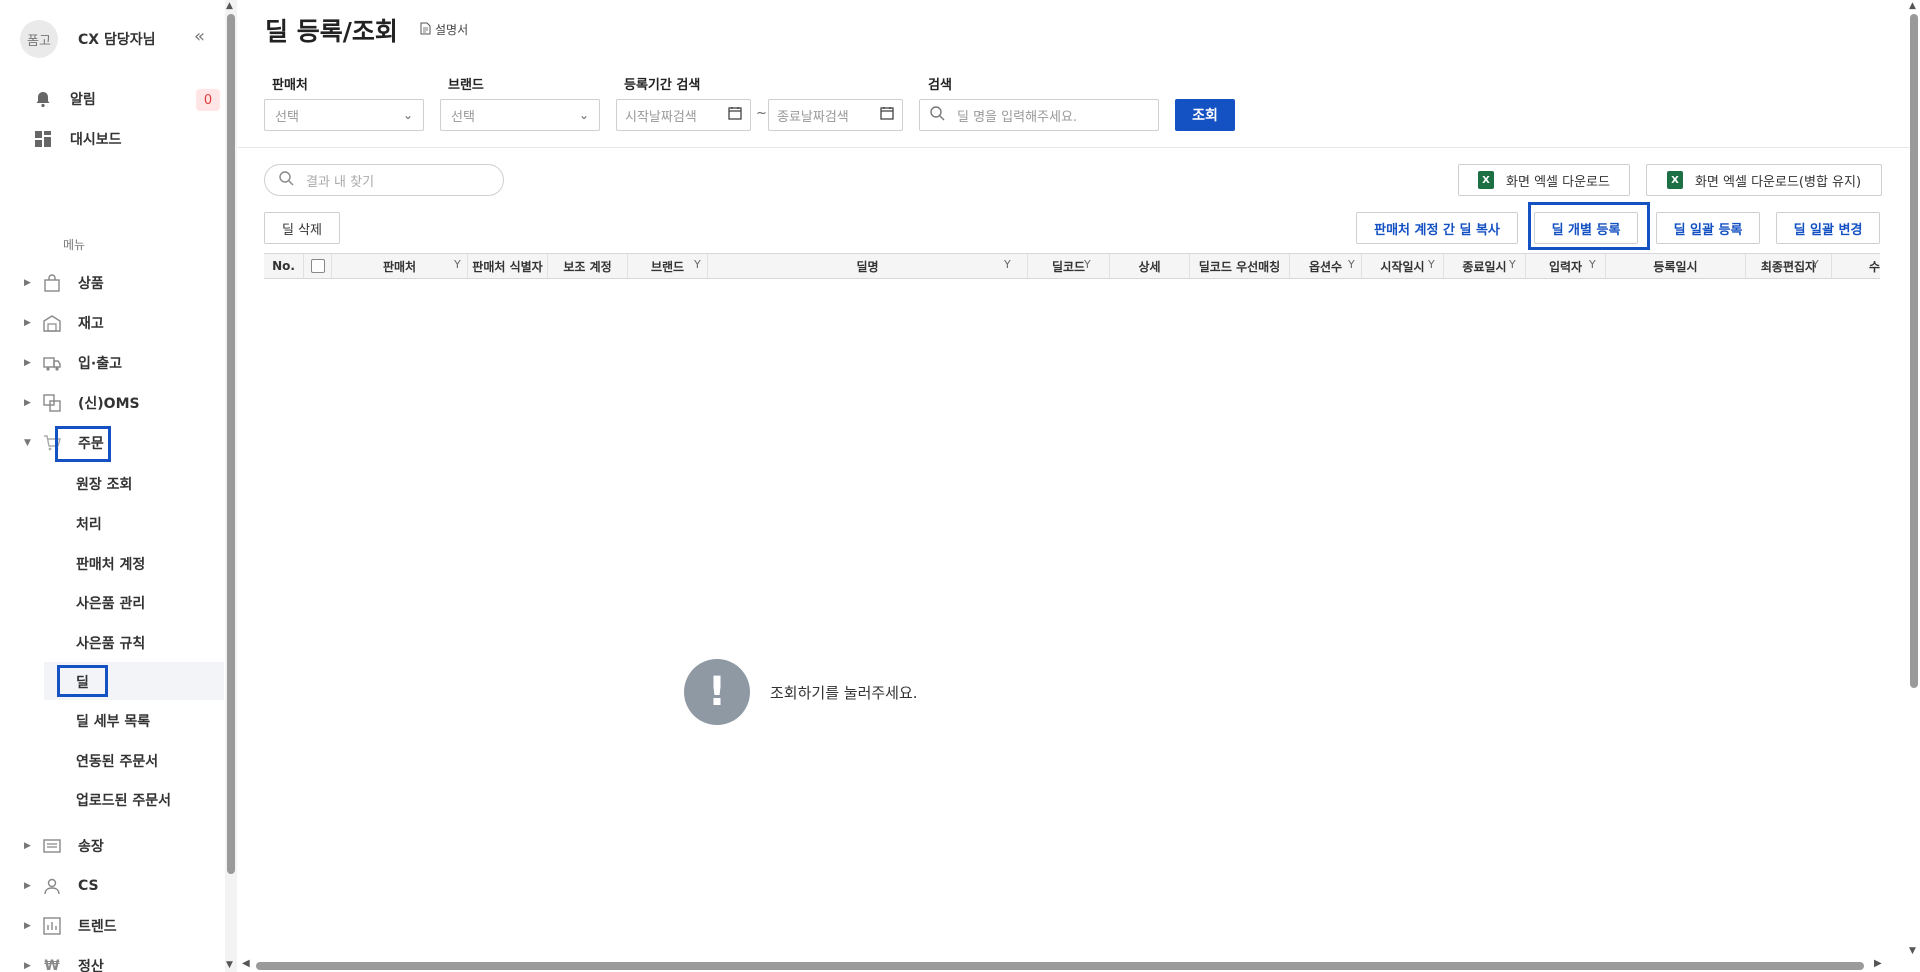 Image resolution: width=1920 pixels, height=972 pixels. What do you see at coordinates (64, 283) in the screenshot?
I see `sidebar-item-products: ▶ 상품` at bounding box center [64, 283].